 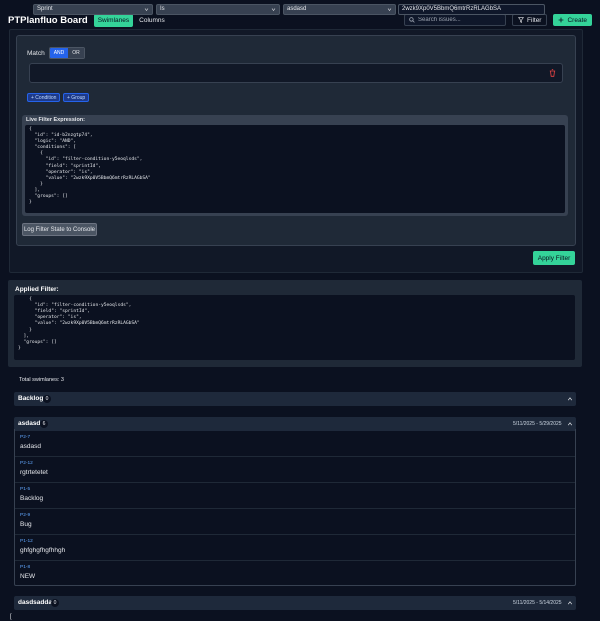 What do you see at coordinates (461, 20) in the screenshot?
I see `search-input` at bounding box center [461, 20].